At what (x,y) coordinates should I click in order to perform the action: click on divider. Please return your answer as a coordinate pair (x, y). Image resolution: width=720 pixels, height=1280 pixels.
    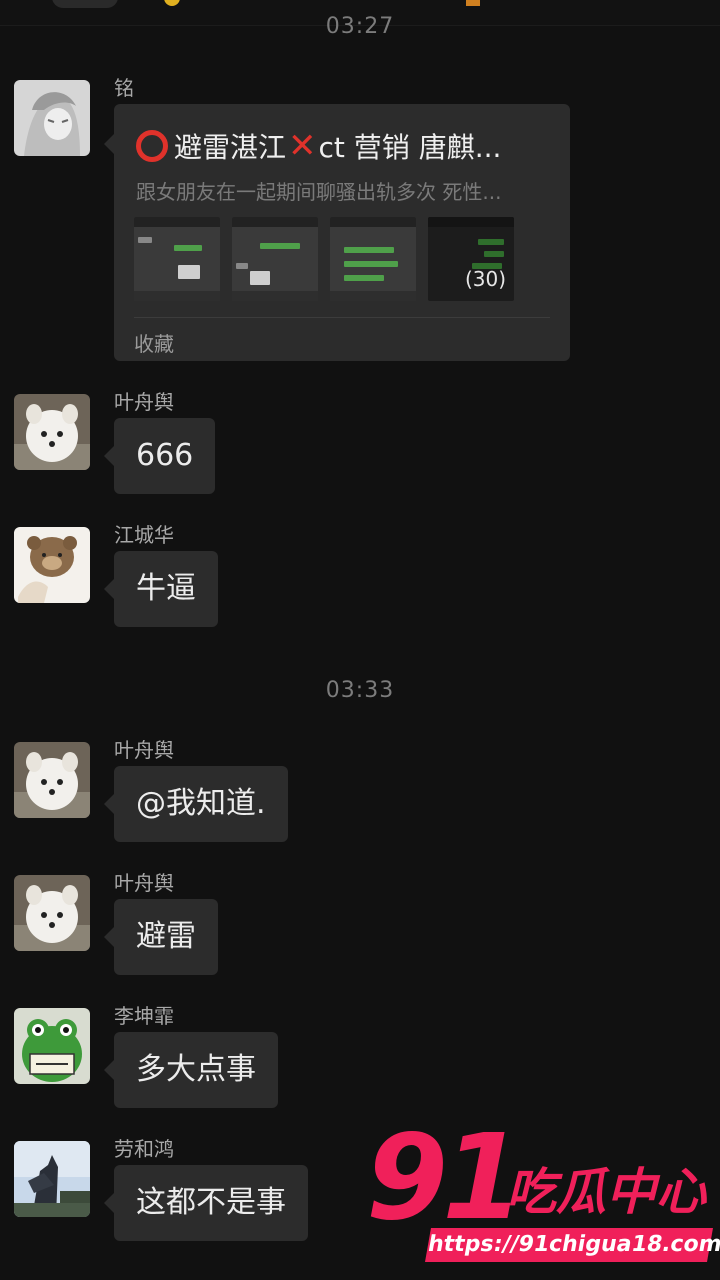
    Looking at the image, I should click on (342, 317).